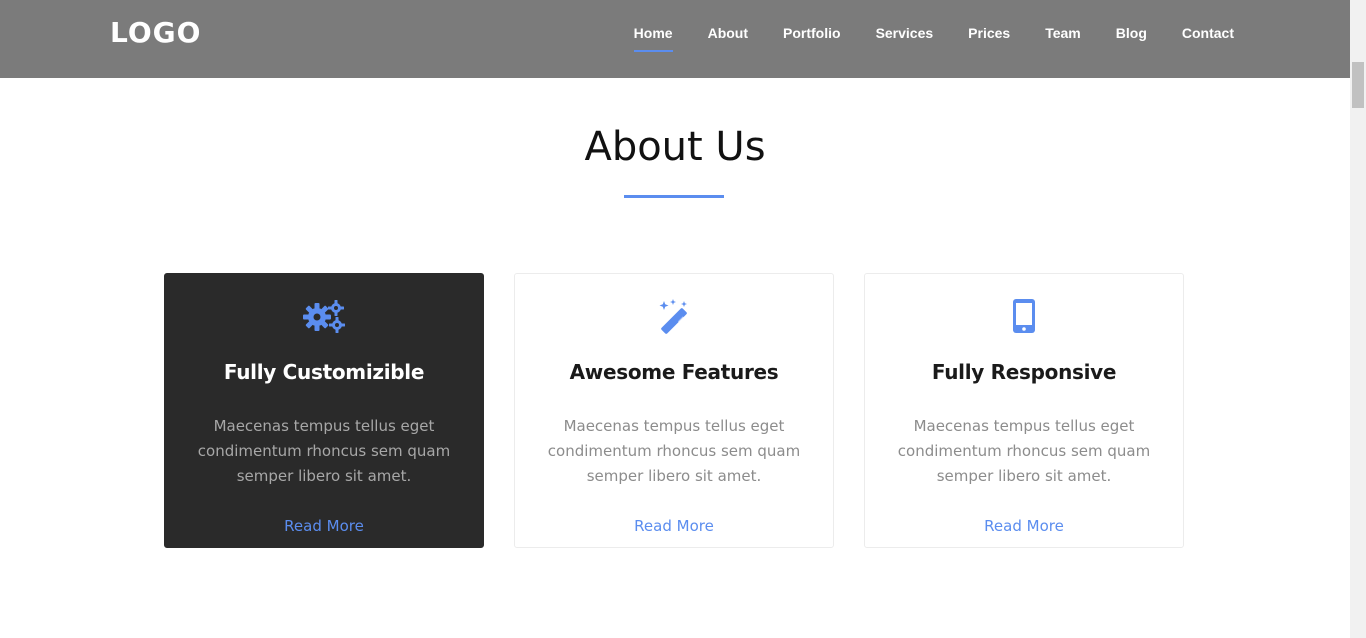 The height and width of the screenshot is (638, 1366). Describe the element at coordinates (674, 372) in the screenshot. I see `card-title: Awesome Features` at that location.